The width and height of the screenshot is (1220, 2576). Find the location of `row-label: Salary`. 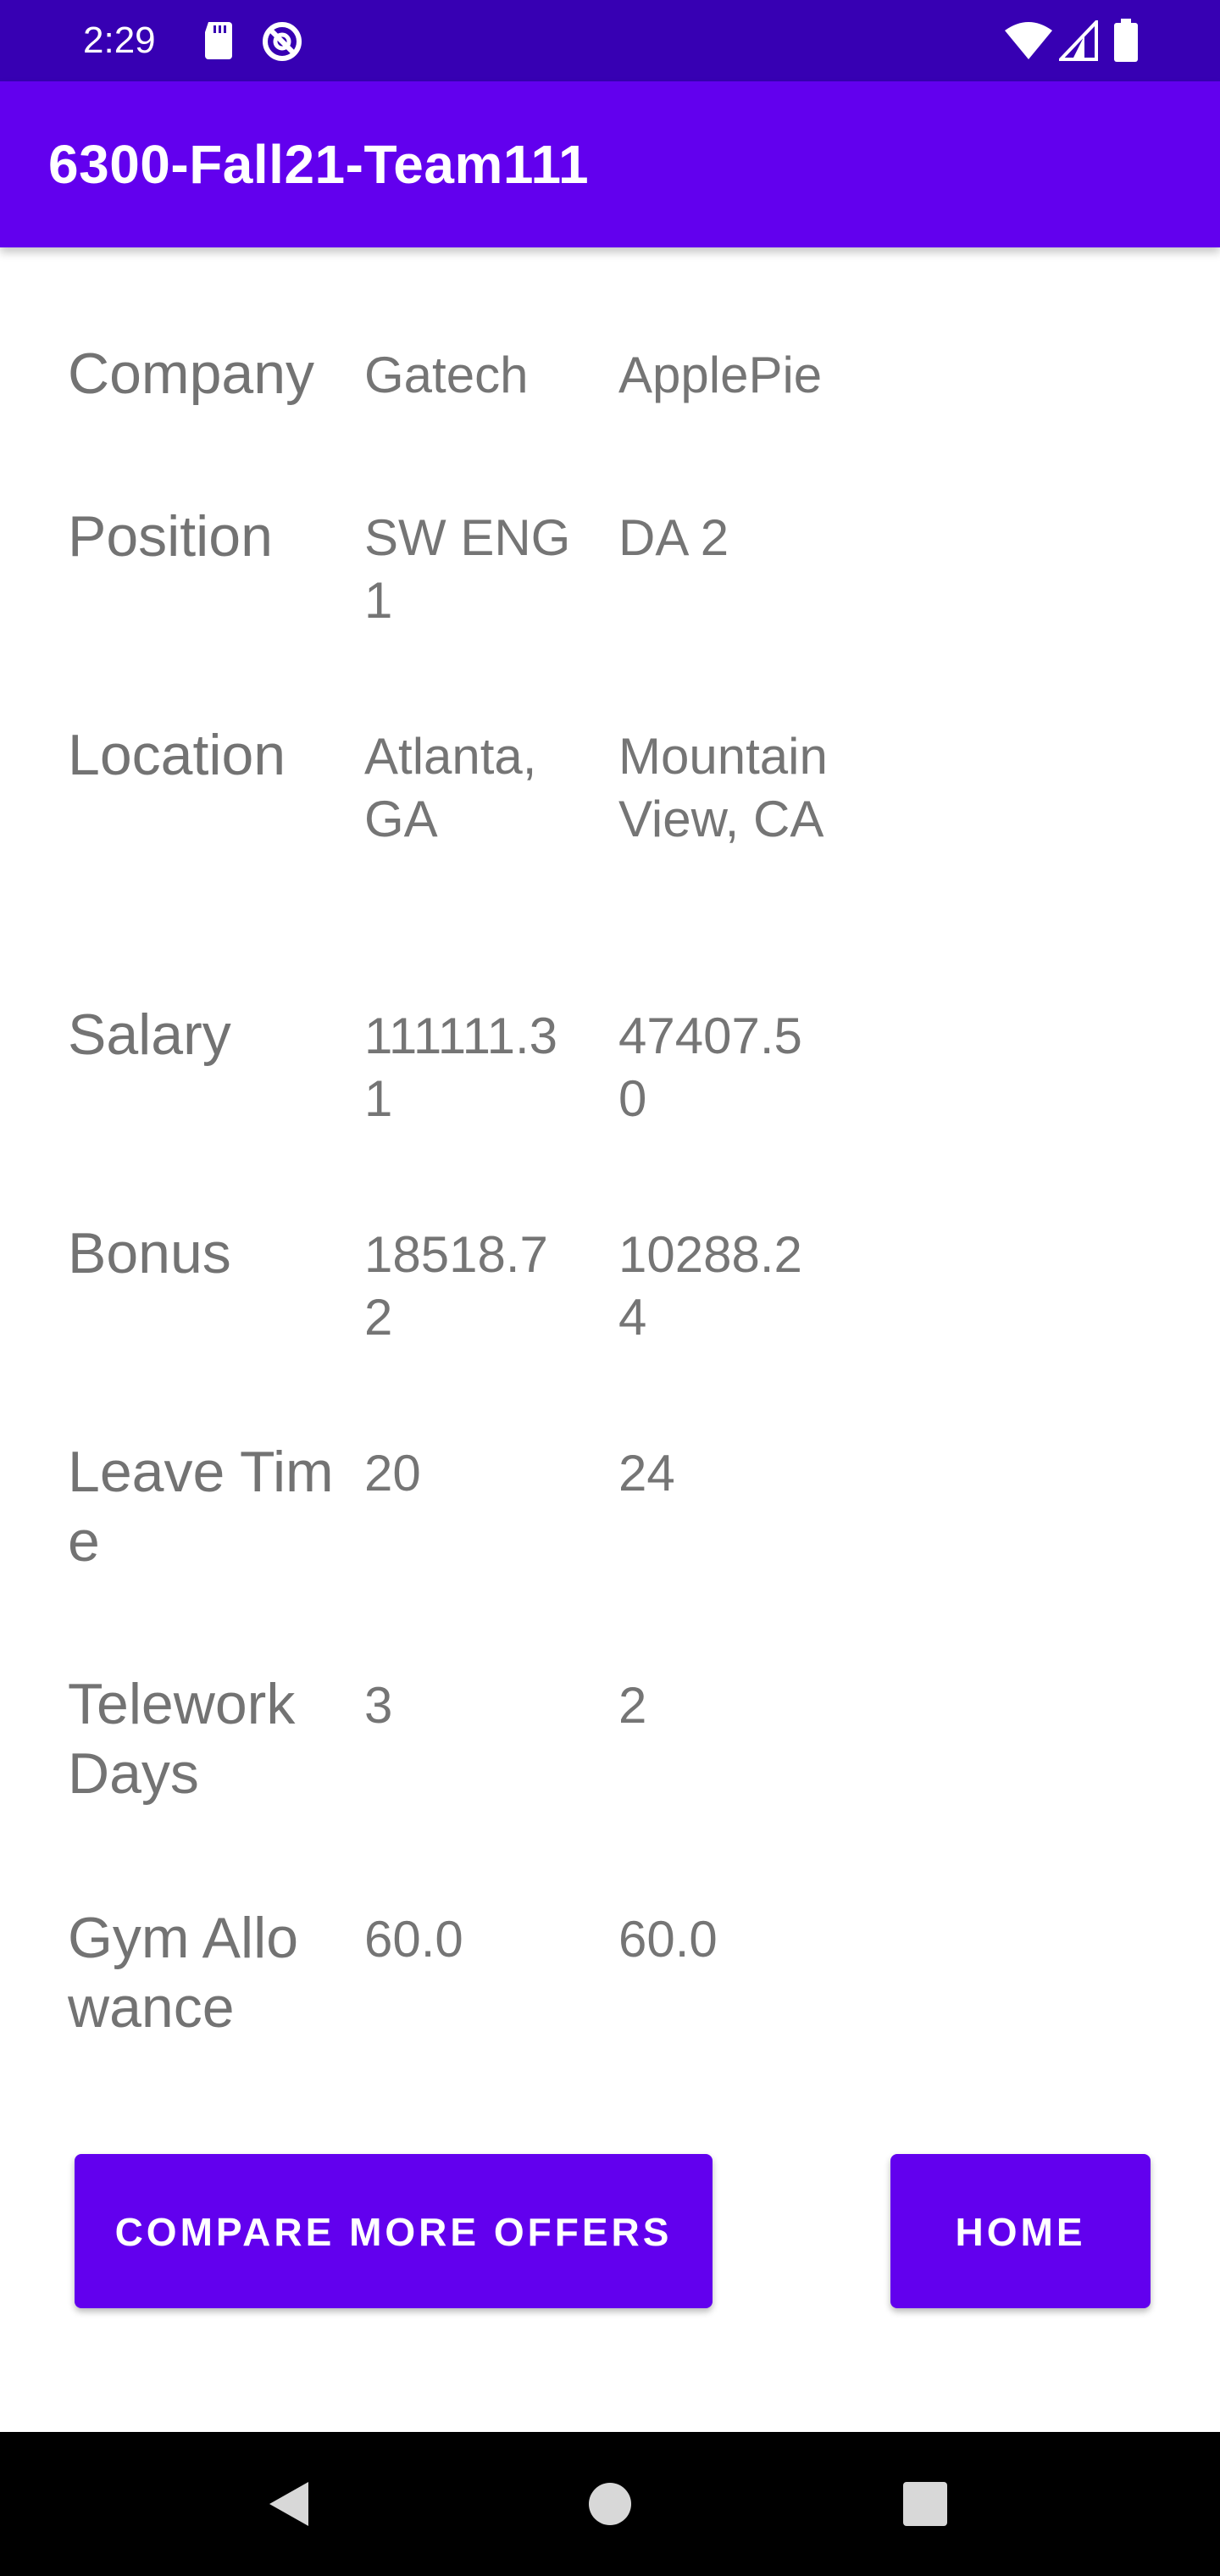

row-label: Salary is located at coordinates (149, 1034).